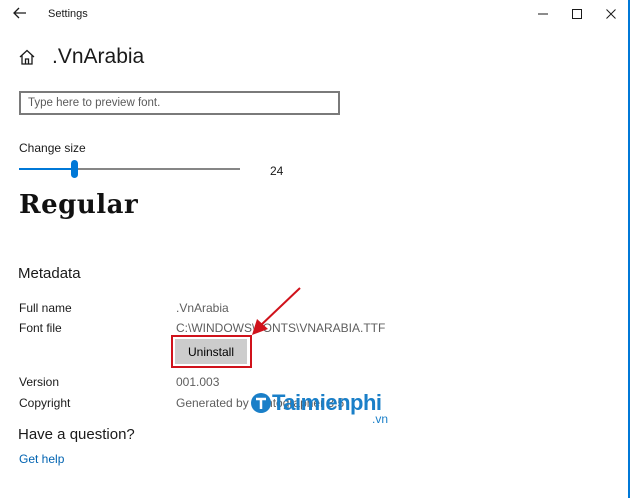 The image size is (630, 498). Describe the element at coordinates (47, 169) in the screenshot. I see `size-slider-fill` at that location.